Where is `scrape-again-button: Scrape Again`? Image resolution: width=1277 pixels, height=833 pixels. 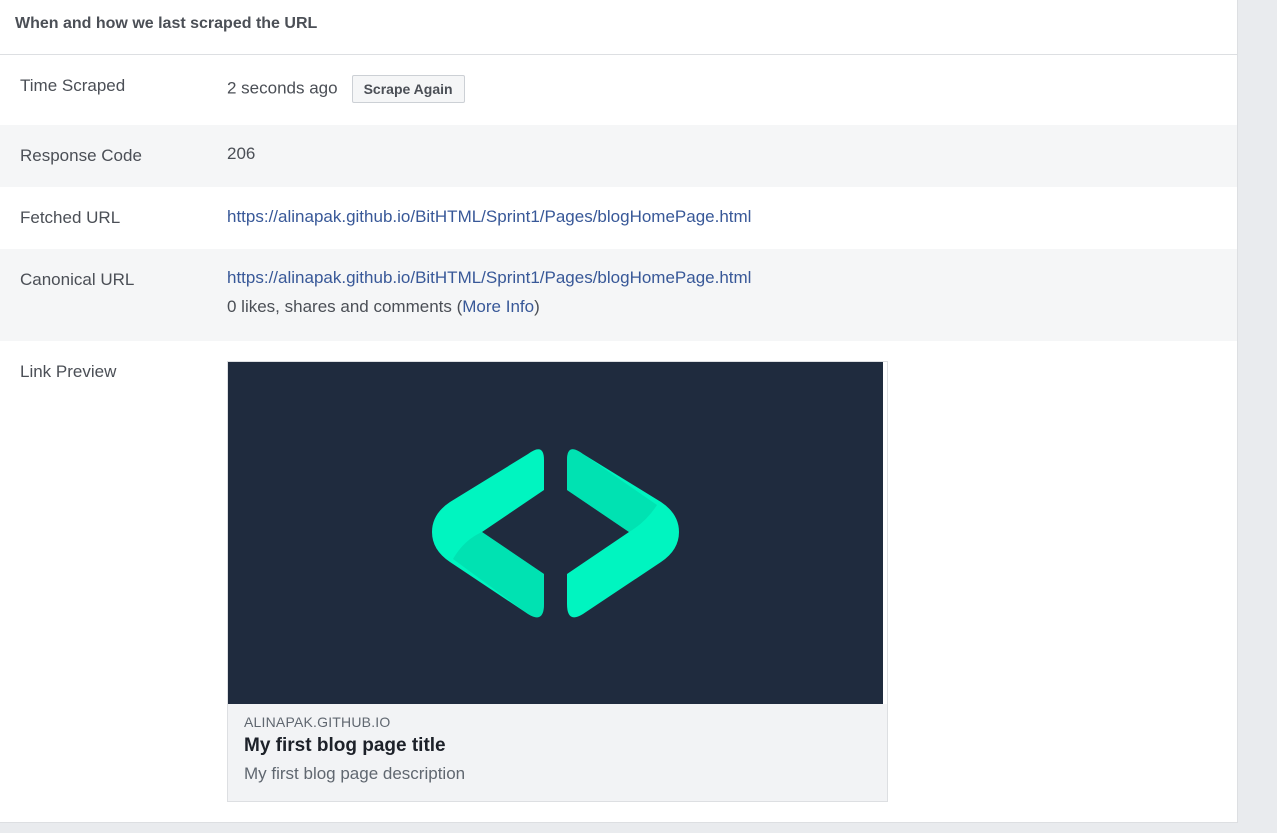
scrape-again-button: Scrape Again is located at coordinates (408, 89).